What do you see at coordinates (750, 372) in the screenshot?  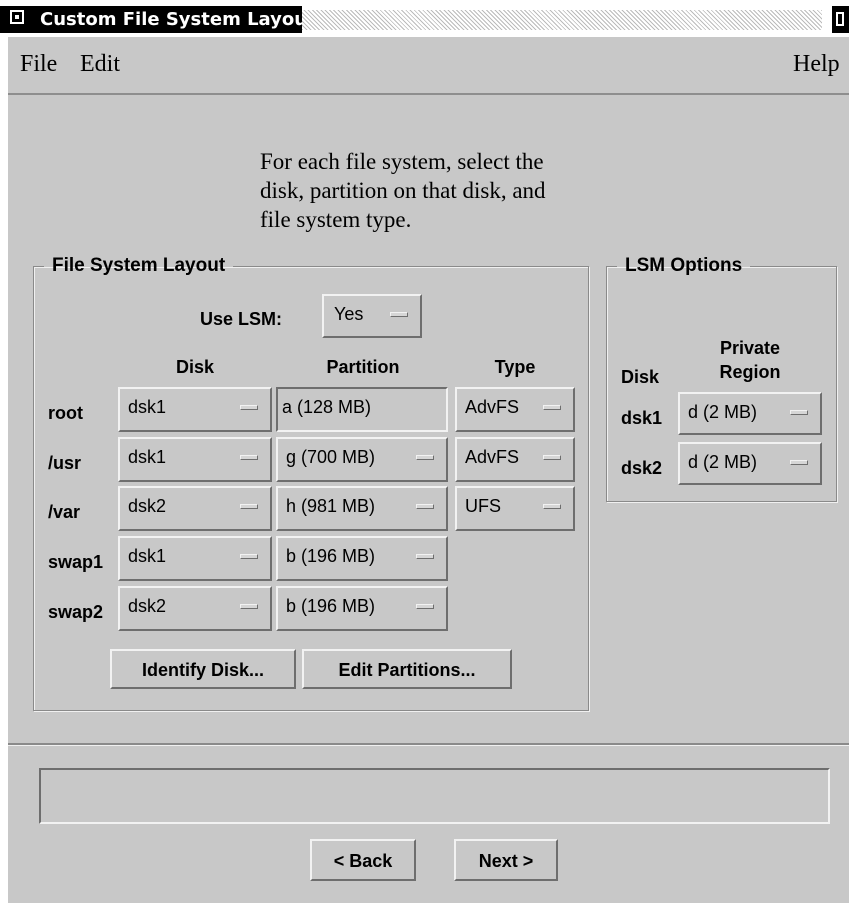 I see `lsm-header-region: Region` at bounding box center [750, 372].